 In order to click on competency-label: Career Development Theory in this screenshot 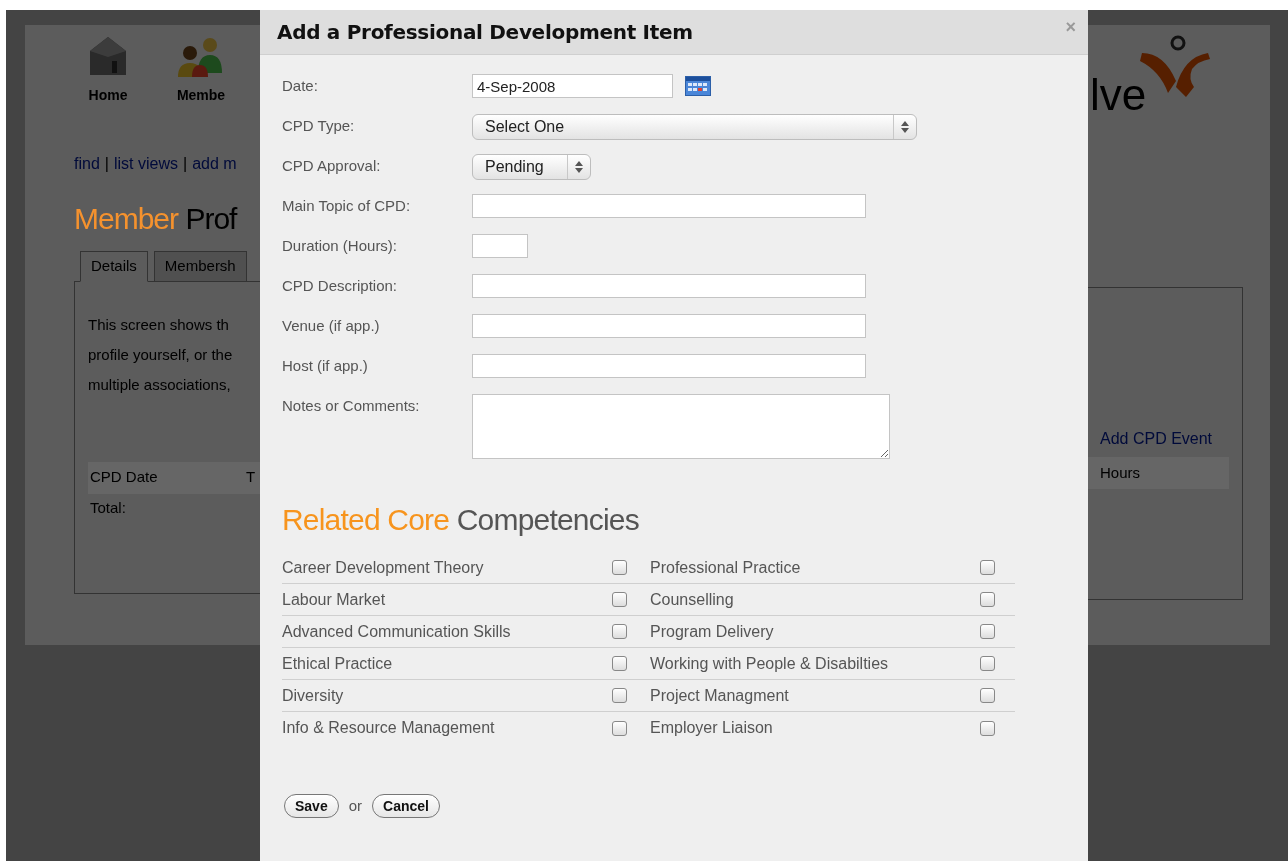, I will do `click(383, 567)`.